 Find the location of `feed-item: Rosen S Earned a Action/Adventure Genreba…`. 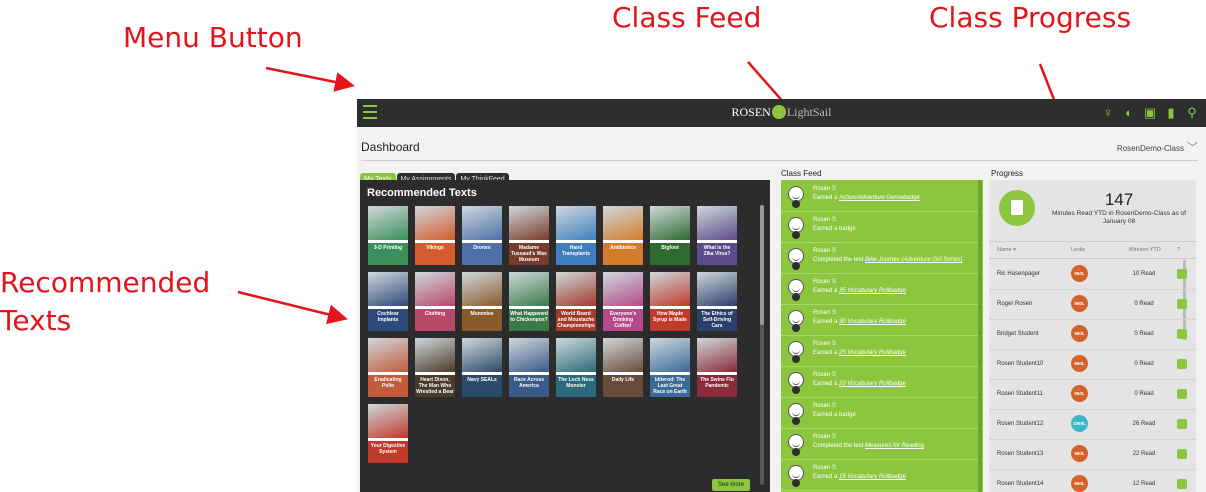

feed-item: Rosen S Earned a Action/Adventure Genreba… is located at coordinates (882, 196).